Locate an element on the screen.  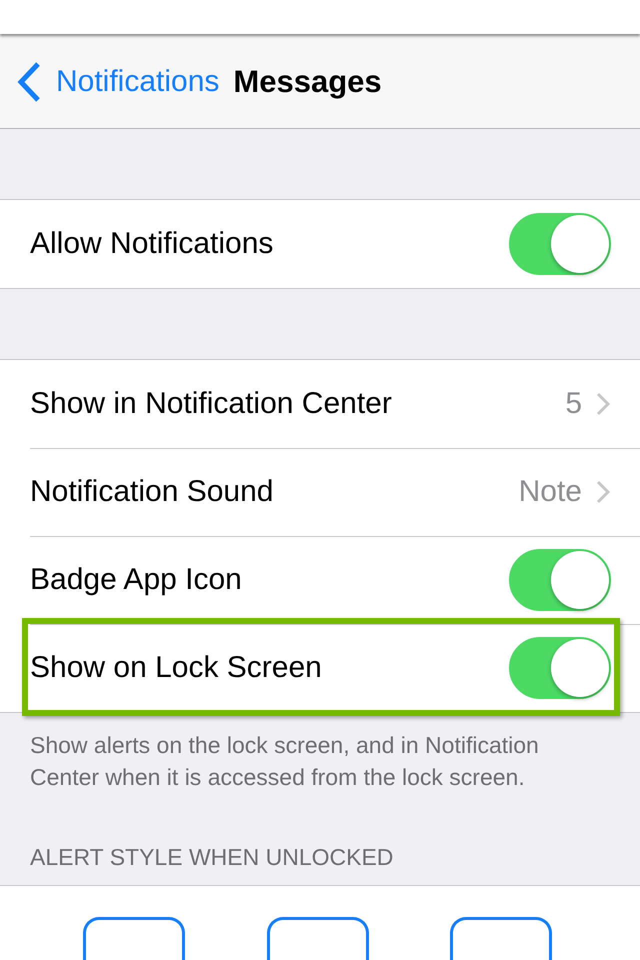
back-chevron-icon is located at coordinates (29, 82).